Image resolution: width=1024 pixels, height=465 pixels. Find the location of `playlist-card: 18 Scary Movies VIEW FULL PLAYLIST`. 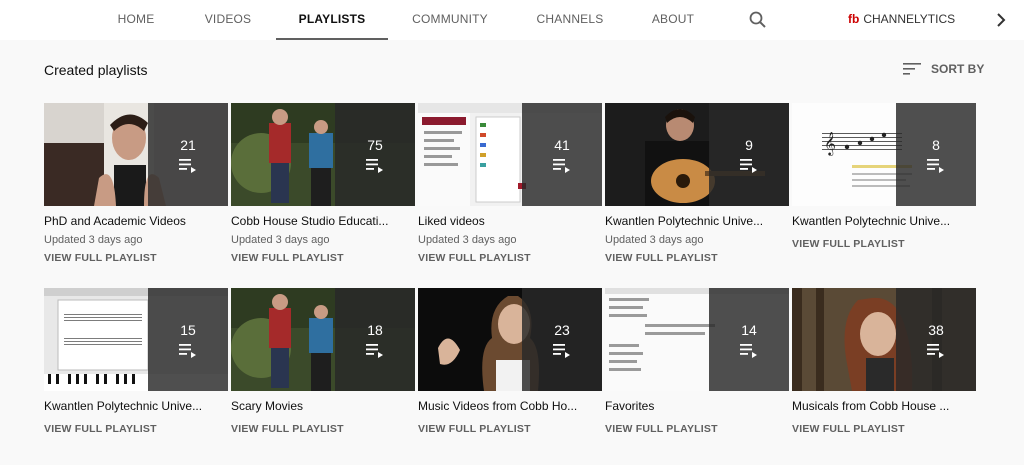

playlist-card: 18 Scary Movies VIEW FULL PLAYLIST is located at coordinates (323, 361).